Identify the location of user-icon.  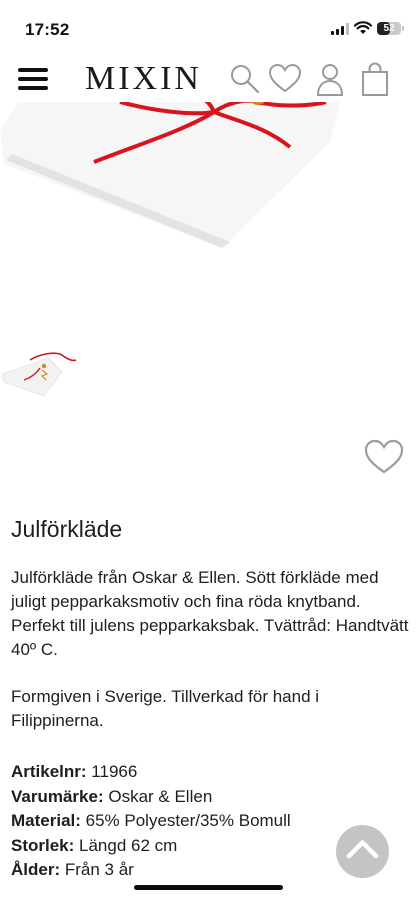
(330, 79).